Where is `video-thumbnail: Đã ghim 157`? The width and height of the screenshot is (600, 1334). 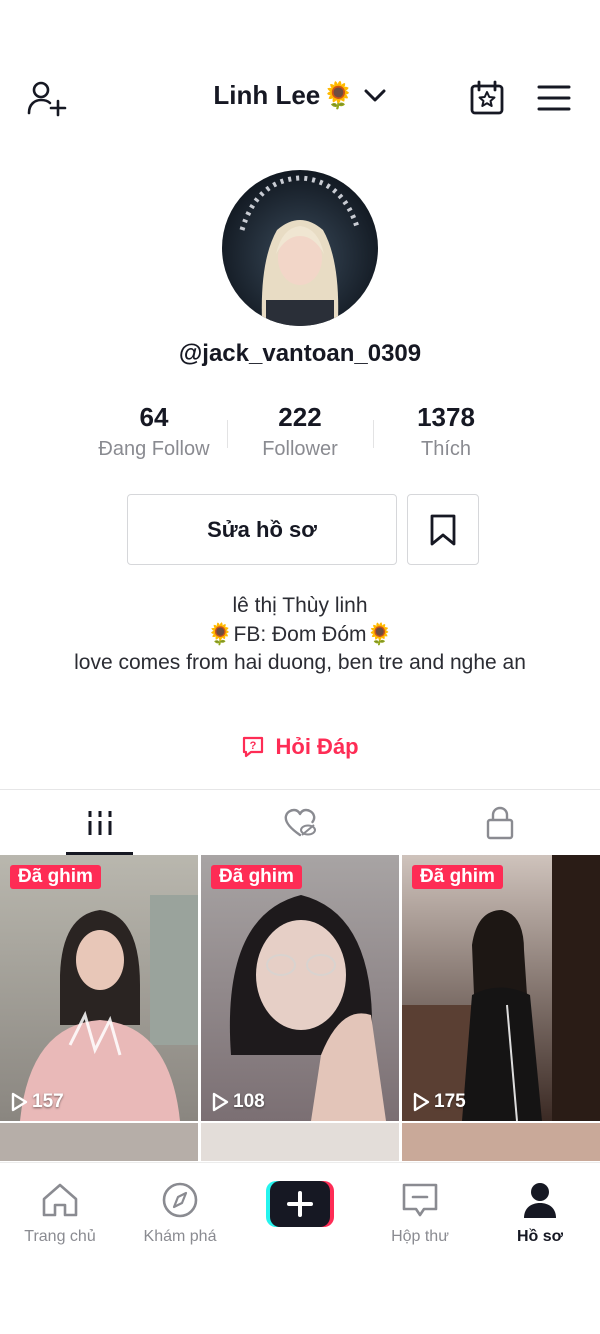 video-thumbnail: Đã ghim 157 is located at coordinates (99, 988).